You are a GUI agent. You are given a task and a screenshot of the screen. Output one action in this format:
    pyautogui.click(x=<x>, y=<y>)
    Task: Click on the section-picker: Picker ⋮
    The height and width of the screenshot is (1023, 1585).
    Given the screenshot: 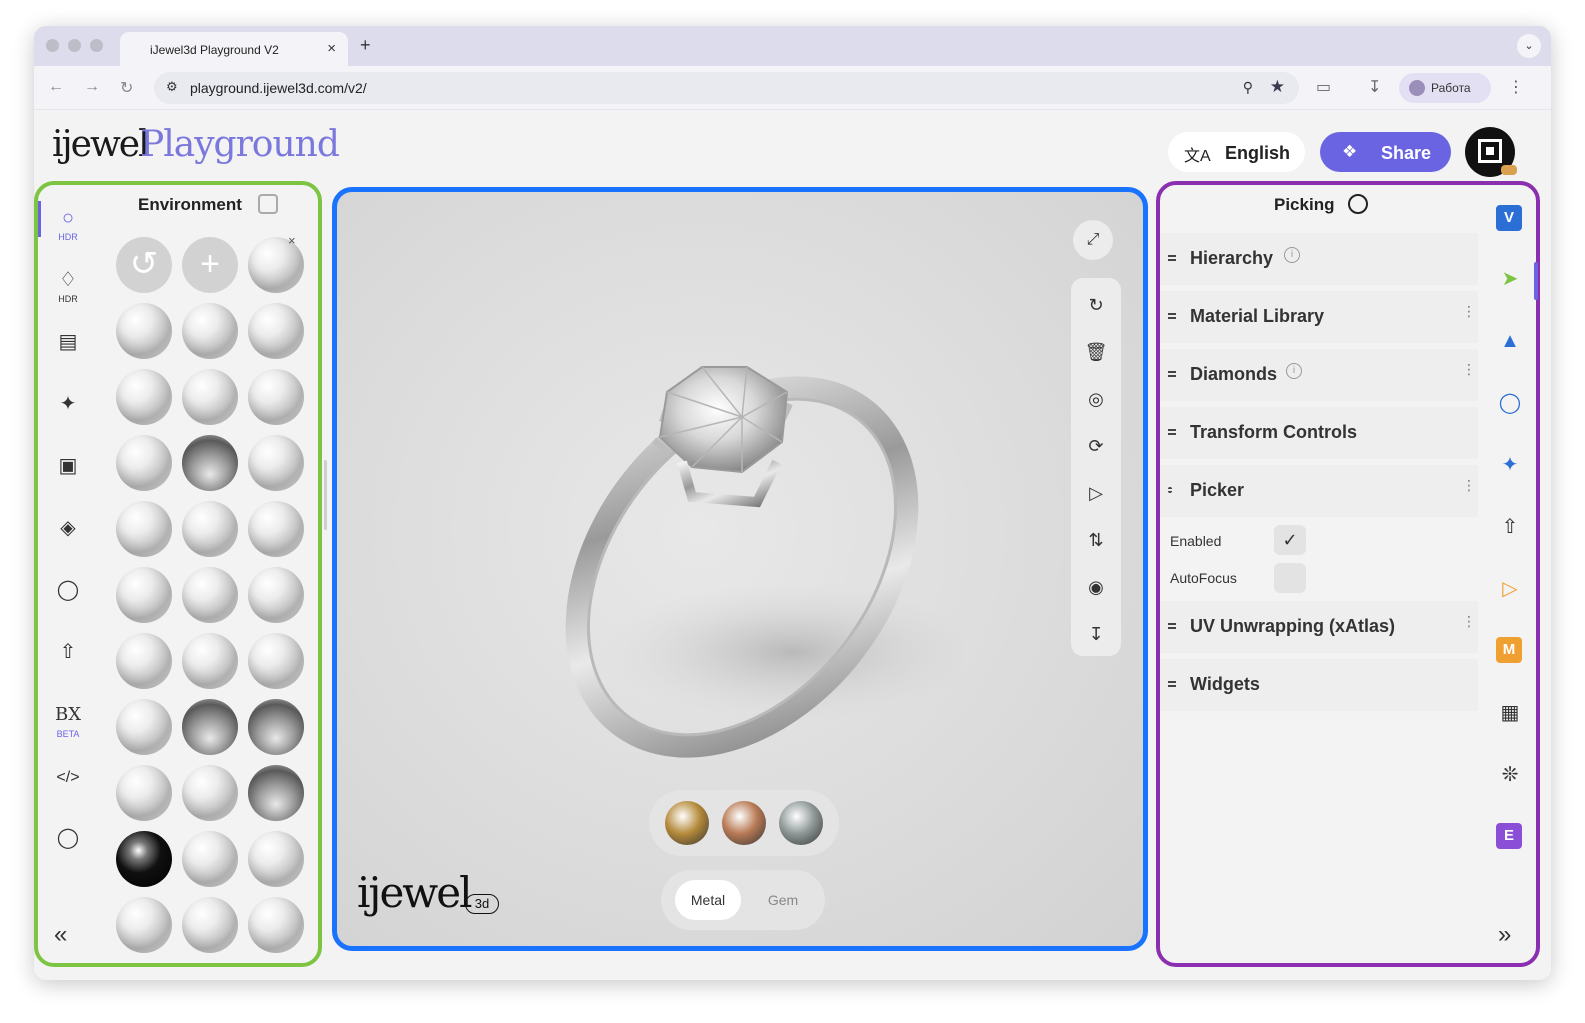 What is the action you would take?
    pyautogui.click(x=1319, y=491)
    